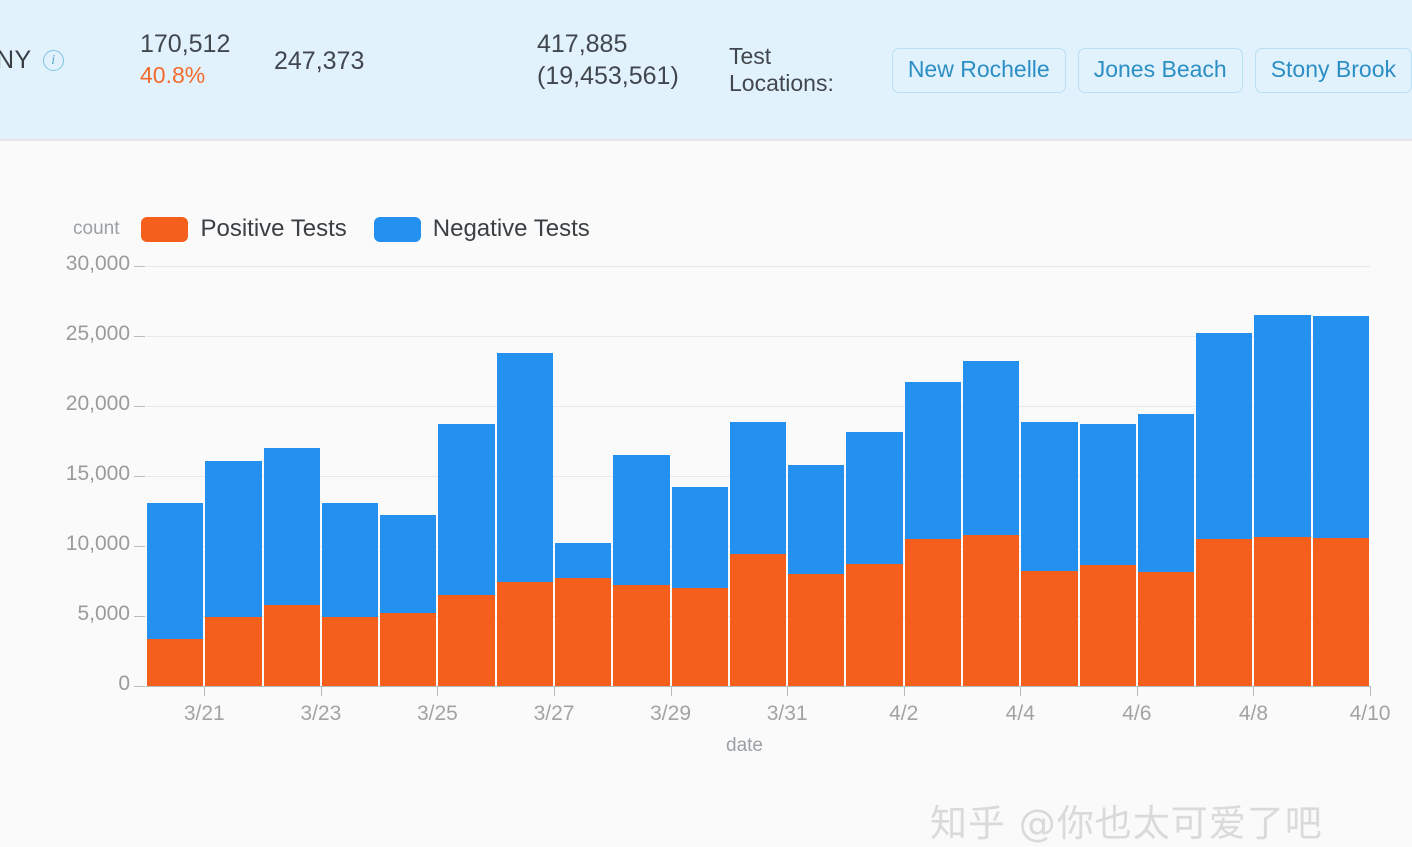 The image size is (1412, 847). I want to click on y-axis-tick-label: 10,000, so click(97, 543).